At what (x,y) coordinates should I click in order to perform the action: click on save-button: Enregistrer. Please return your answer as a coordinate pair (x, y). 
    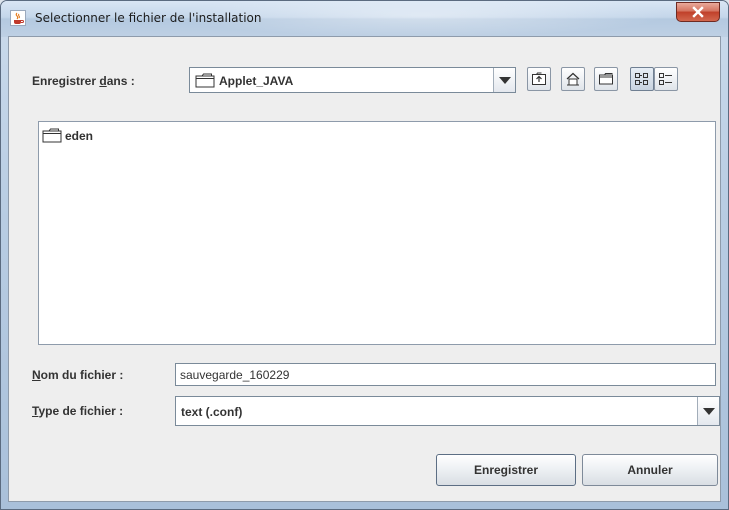
    Looking at the image, I should click on (506, 470).